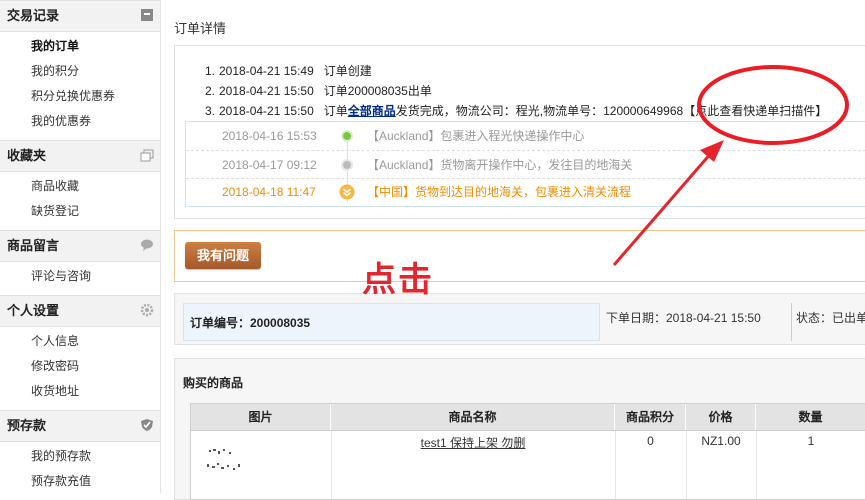  Describe the element at coordinates (200, 28) in the screenshot. I see `page-title: 订单详情` at that location.